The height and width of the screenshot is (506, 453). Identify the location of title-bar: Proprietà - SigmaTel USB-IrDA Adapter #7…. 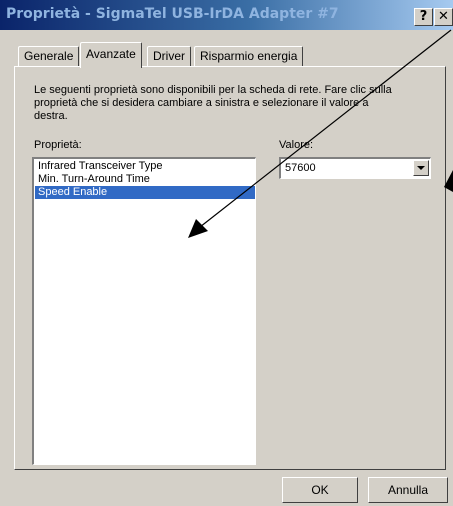
(226, 15).